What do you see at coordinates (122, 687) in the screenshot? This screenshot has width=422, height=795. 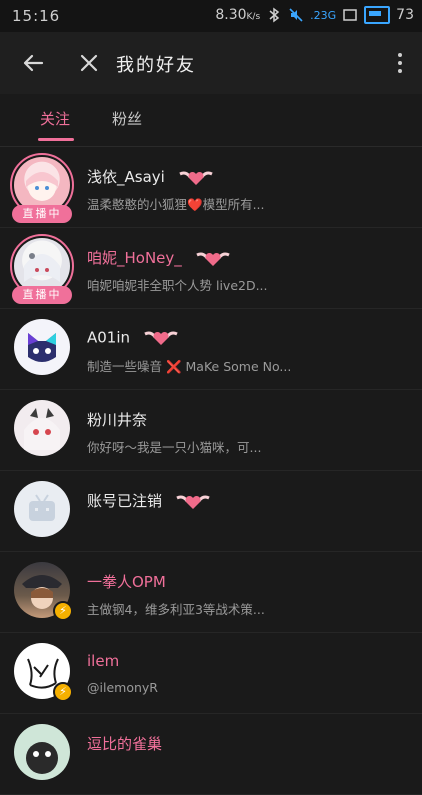 I see `user-description: @ilemonyR` at bounding box center [122, 687].